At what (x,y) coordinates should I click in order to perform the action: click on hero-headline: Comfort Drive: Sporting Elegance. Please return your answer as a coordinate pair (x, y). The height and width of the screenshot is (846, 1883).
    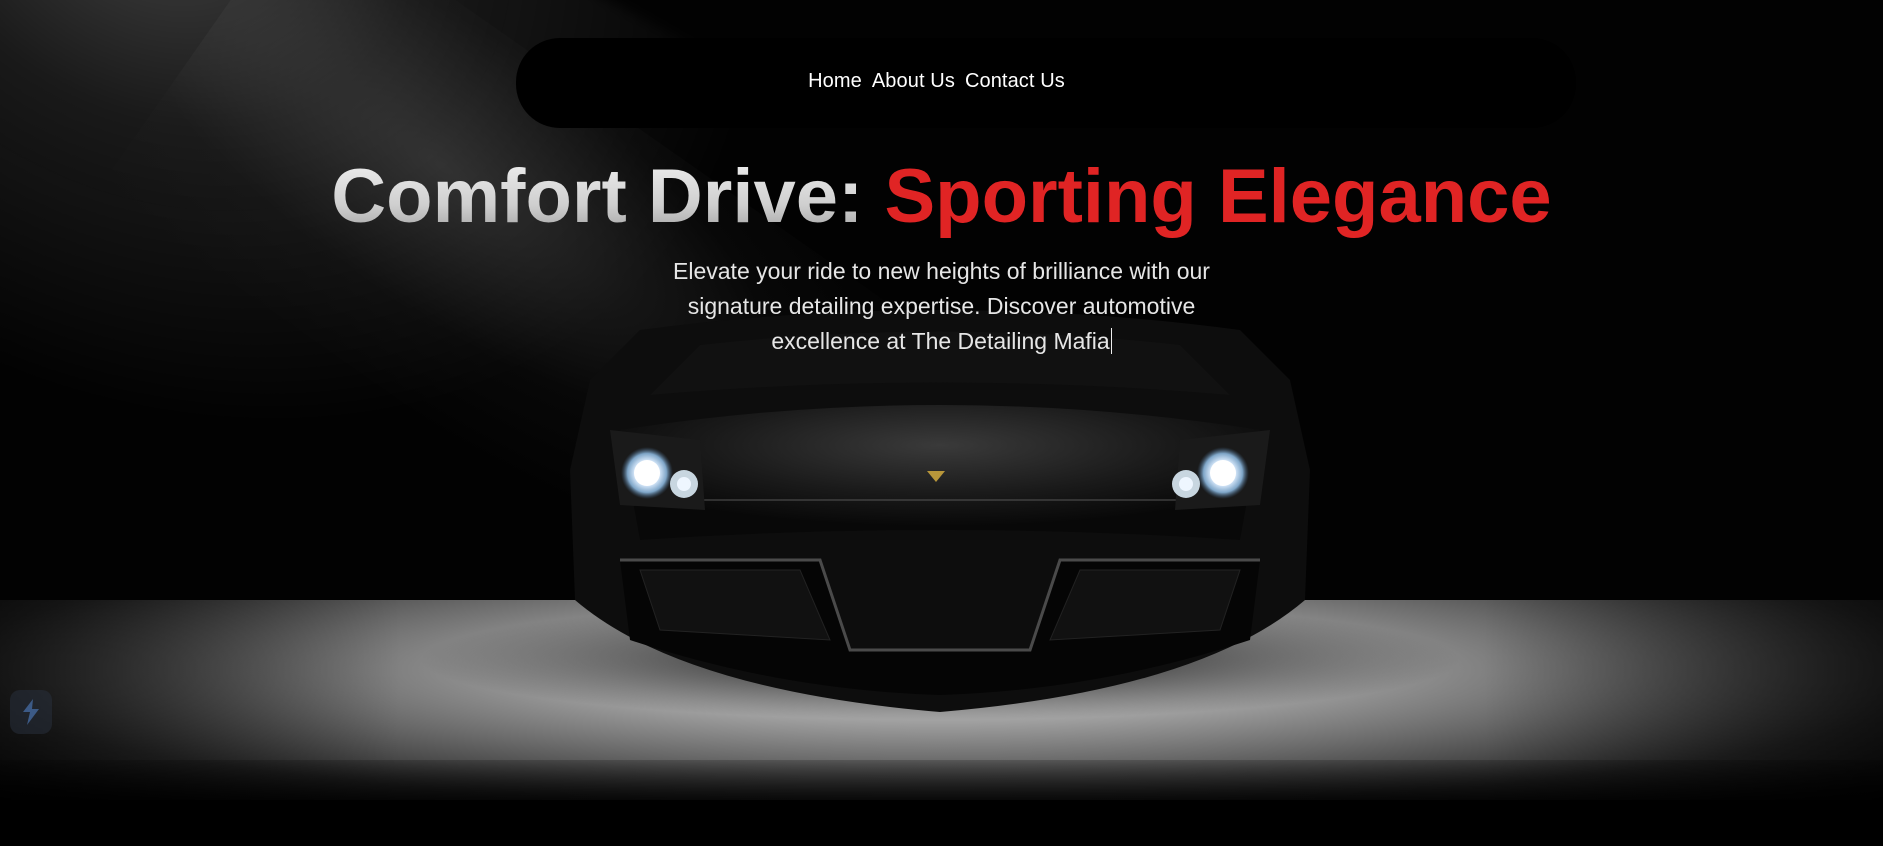
    Looking at the image, I should click on (941, 197).